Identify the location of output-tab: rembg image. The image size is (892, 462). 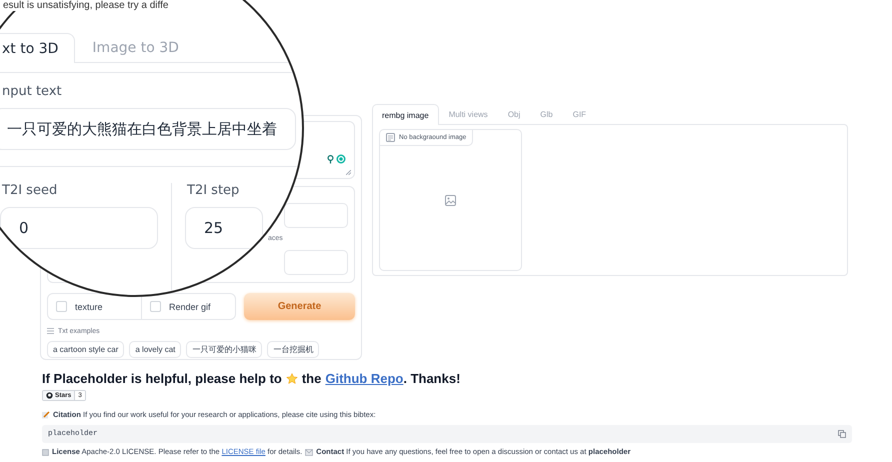
(405, 114).